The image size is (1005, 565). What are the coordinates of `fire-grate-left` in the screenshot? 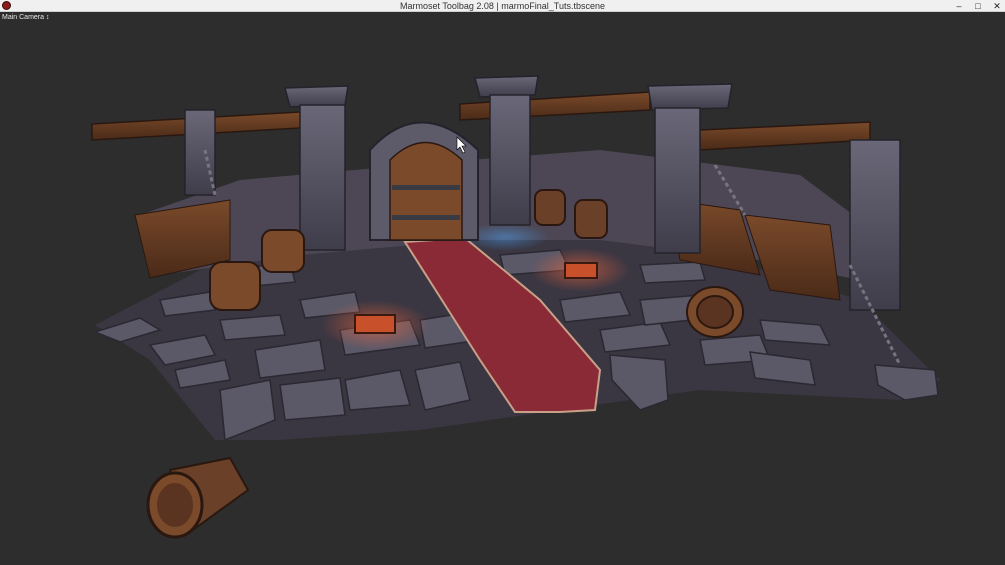 It's located at (375, 324).